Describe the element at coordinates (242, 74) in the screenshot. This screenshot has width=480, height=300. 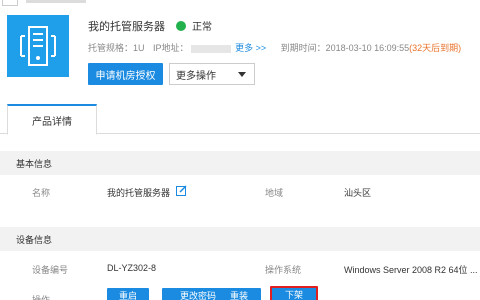
I see `chevron-down-icon` at that location.